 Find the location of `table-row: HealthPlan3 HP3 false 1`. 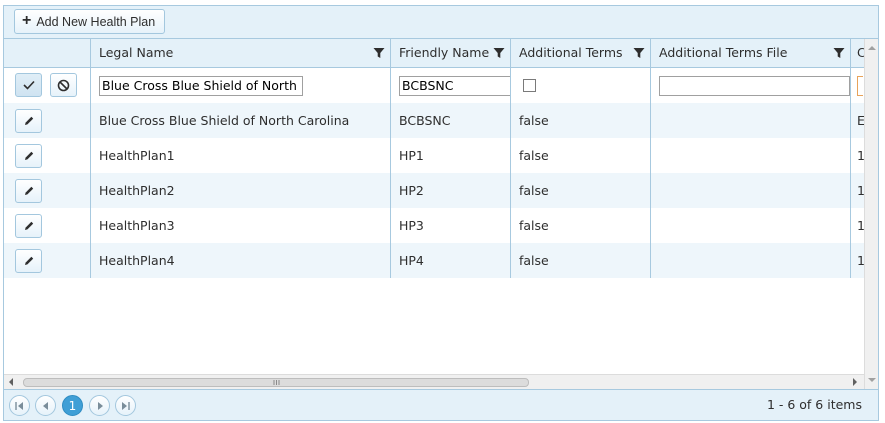

table-row: HealthPlan3 HP3 false 1 is located at coordinates (434, 225).